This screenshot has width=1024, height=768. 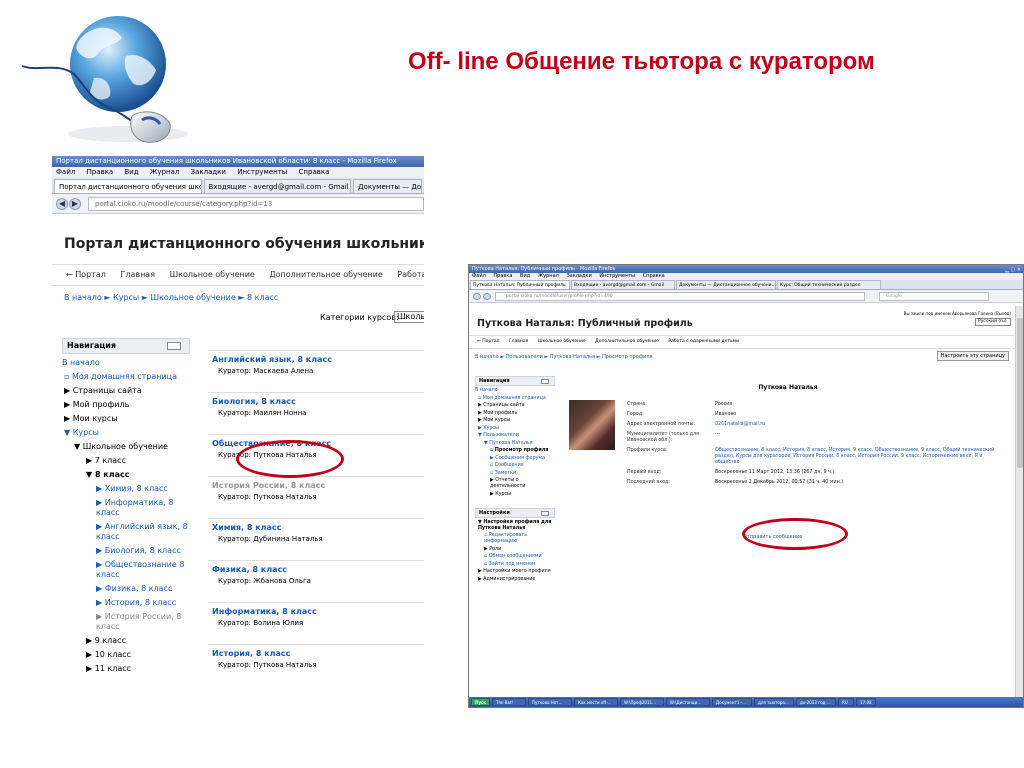 What do you see at coordinates (846, 702) in the screenshot?
I see `language-indicator: RU` at bounding box center [846, 702].